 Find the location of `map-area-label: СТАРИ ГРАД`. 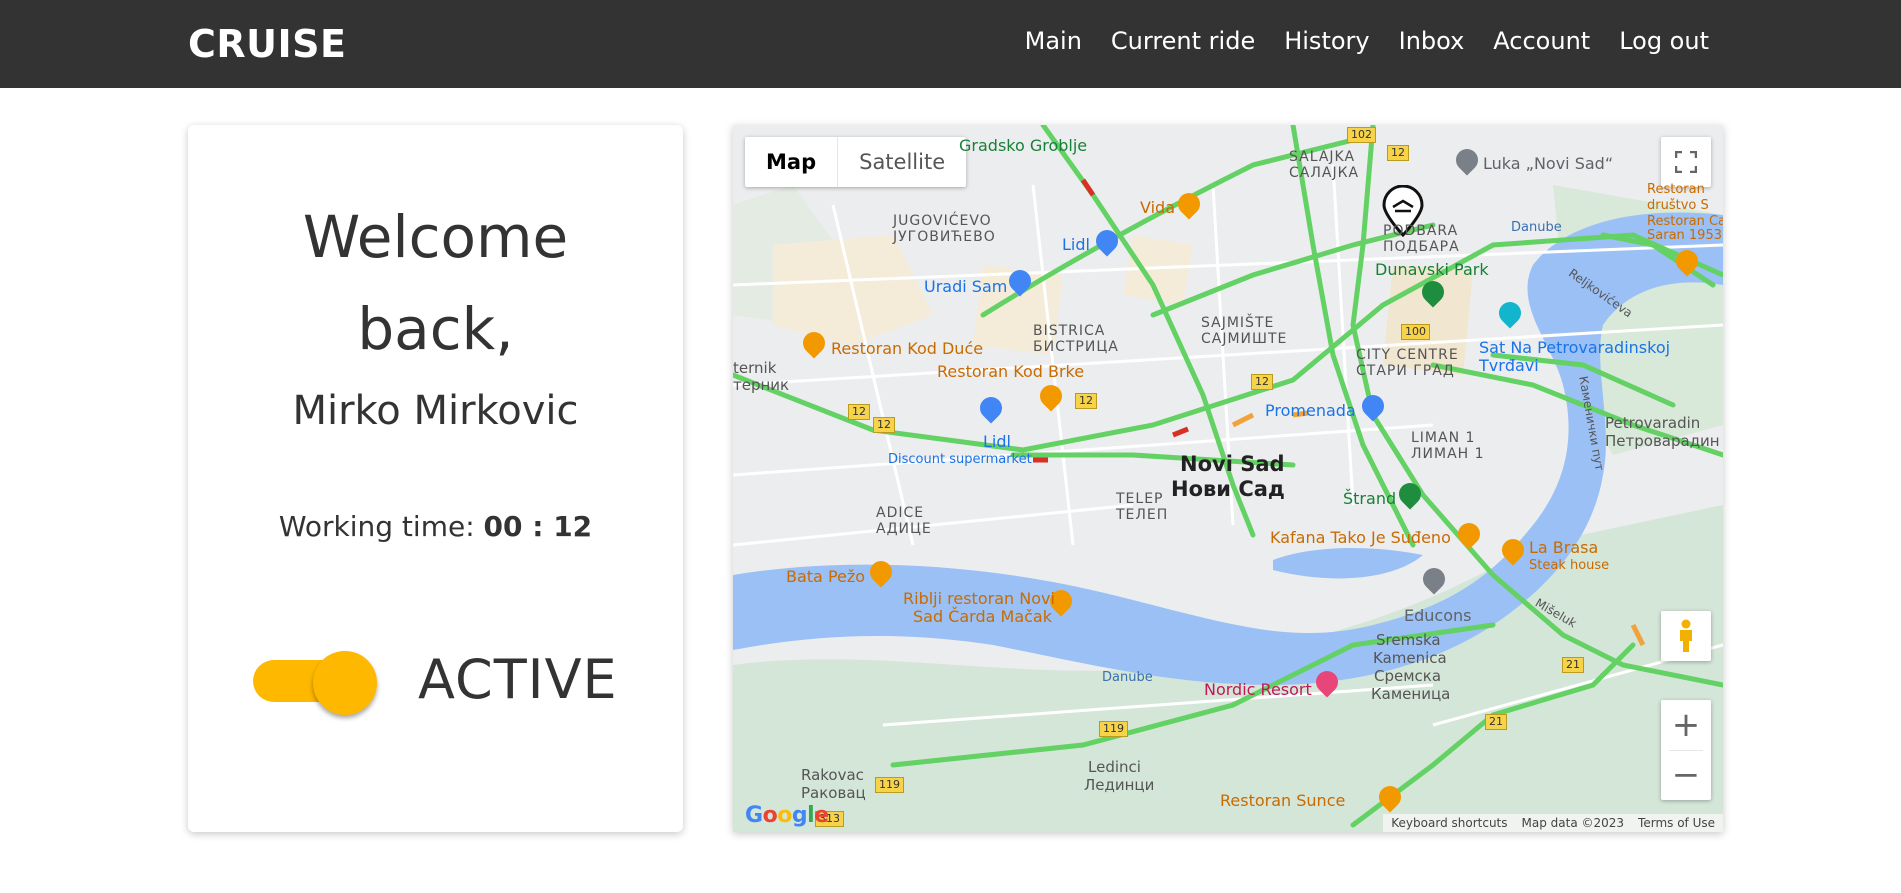

map-area-label: СТАРИ ГРАД is located at coordinates (1405, 371).